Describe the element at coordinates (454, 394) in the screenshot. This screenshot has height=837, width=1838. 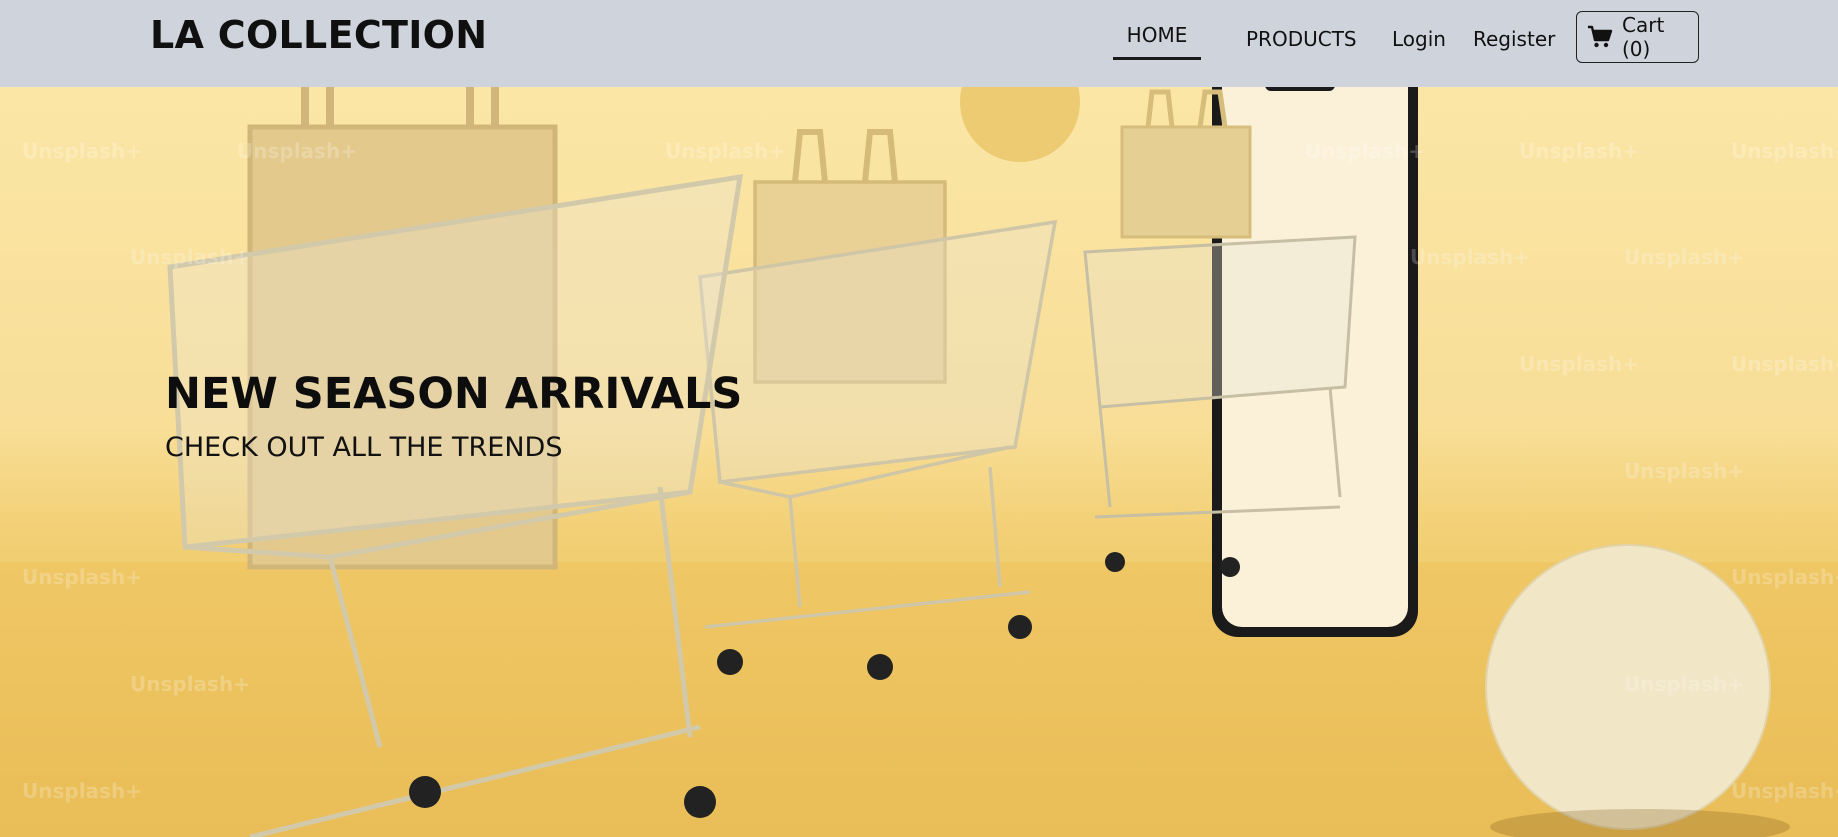
I see `hero-title: NEW SEASON ARRIVALS` at that location.